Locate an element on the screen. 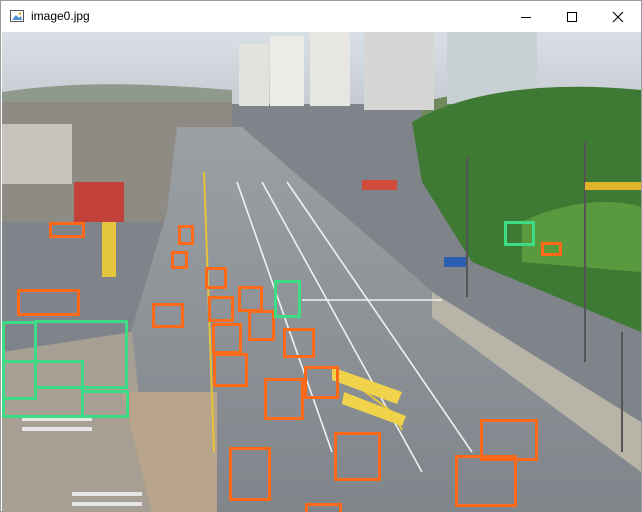 The height and width of the screenshot is (512, 642). close-icon is located at coordinates (618, 16).